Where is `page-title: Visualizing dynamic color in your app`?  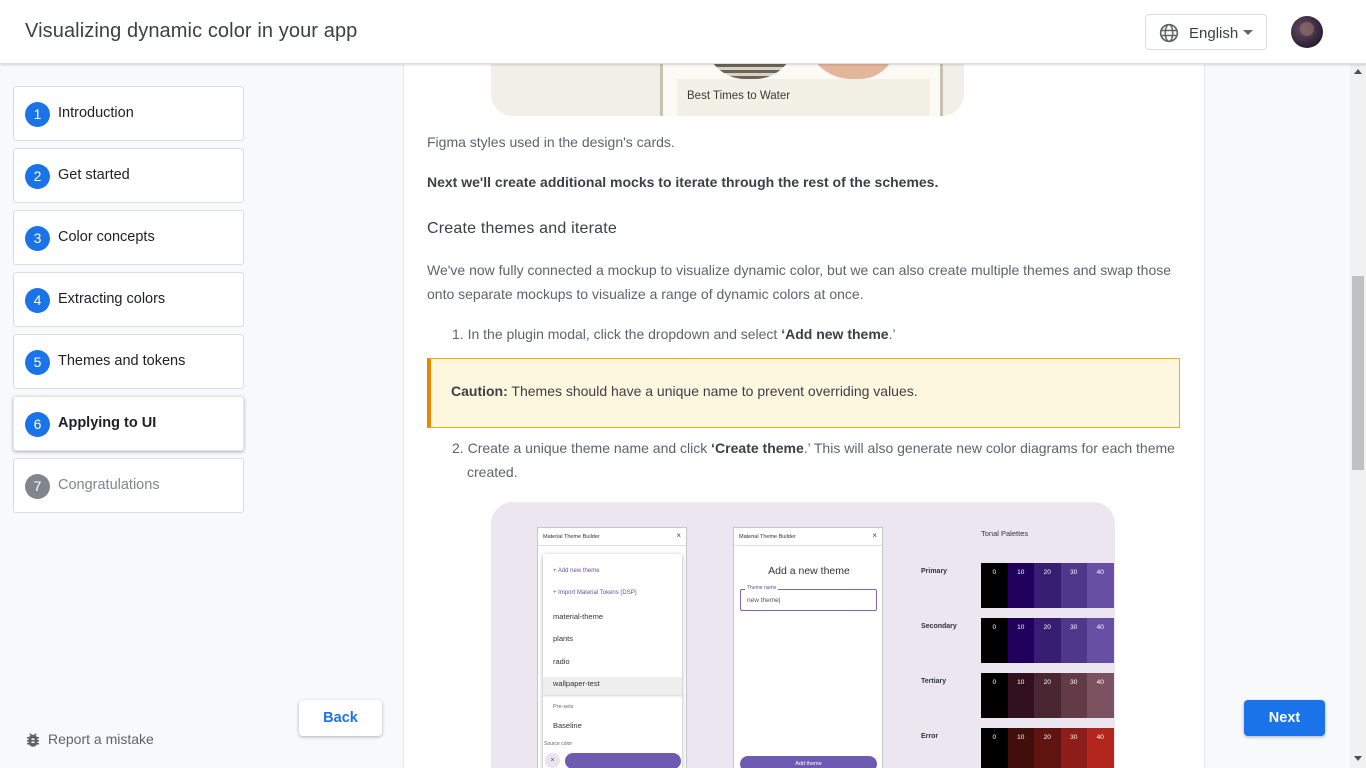
page-title: Visualizing dynamic color in your app is located at coordinates (191, 31).